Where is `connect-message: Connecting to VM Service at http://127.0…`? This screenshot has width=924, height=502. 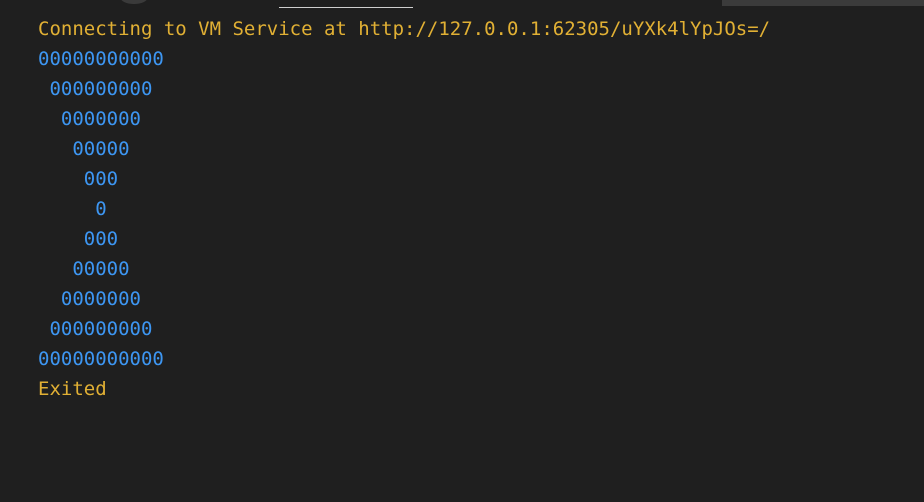 connect-message: Connecting to VM Service at http://127.0… is located at coordinates (404, 29).